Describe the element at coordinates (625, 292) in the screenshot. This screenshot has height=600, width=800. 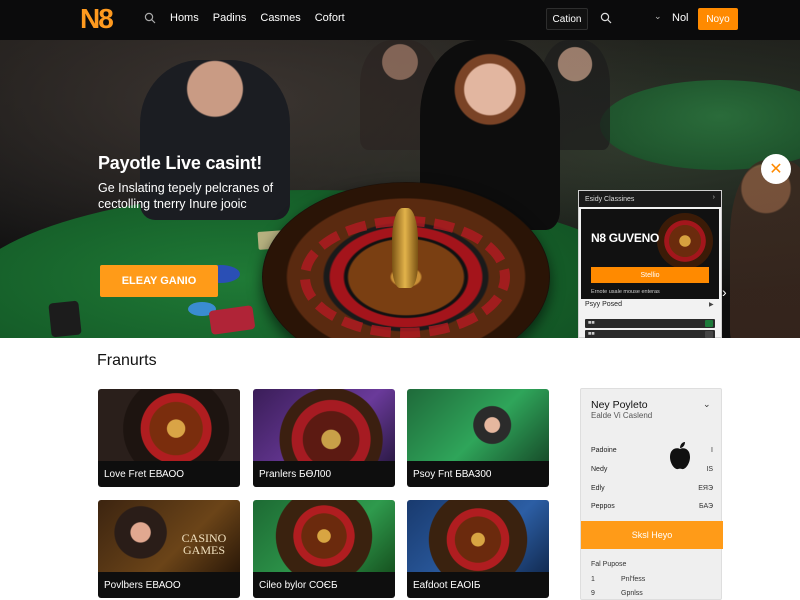
I see `popup-footnote: Ernote usale mouse enteras` at that location.